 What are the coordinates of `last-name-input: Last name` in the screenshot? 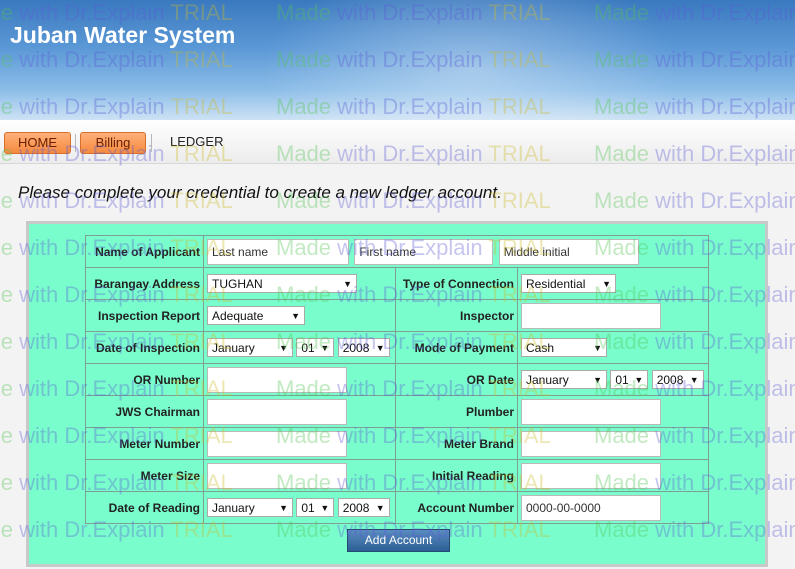 It's located at (278, 251).